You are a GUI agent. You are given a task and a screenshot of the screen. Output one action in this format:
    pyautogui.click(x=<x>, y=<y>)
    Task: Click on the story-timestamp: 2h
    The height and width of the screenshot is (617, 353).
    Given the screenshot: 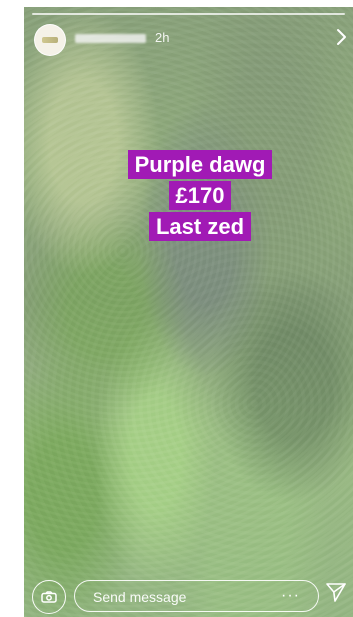 What is the action you would take?
    pyautogui.click(x=162, y=37)
    